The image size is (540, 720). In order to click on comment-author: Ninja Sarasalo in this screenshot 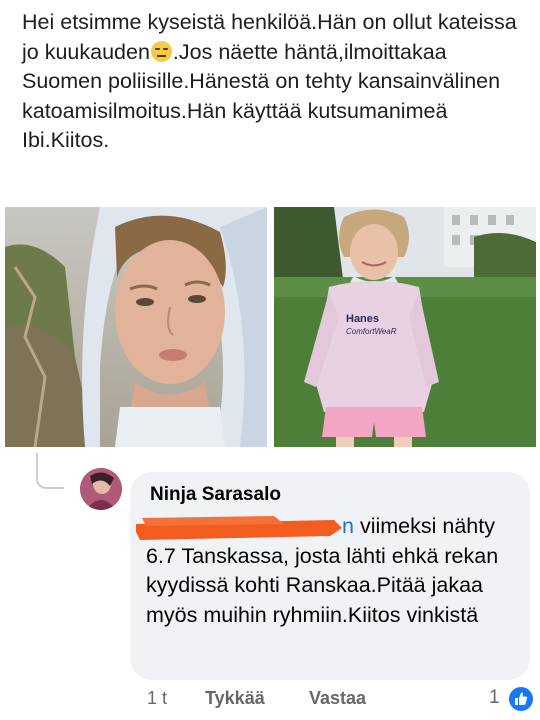, I will do `click(215, 495)`.